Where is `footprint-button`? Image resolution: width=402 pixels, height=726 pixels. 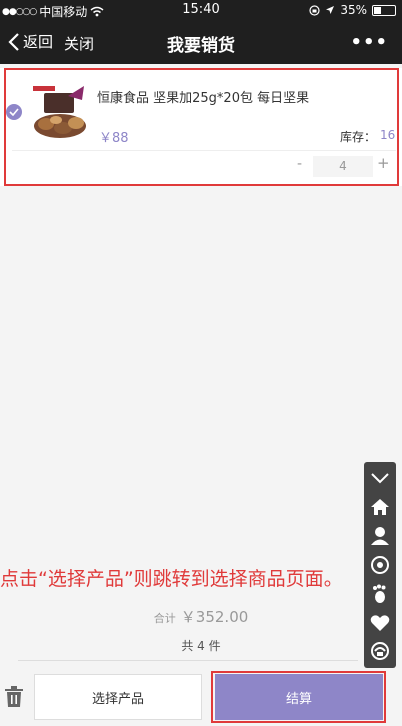
footprint-button is located at coordinates (380, 594).